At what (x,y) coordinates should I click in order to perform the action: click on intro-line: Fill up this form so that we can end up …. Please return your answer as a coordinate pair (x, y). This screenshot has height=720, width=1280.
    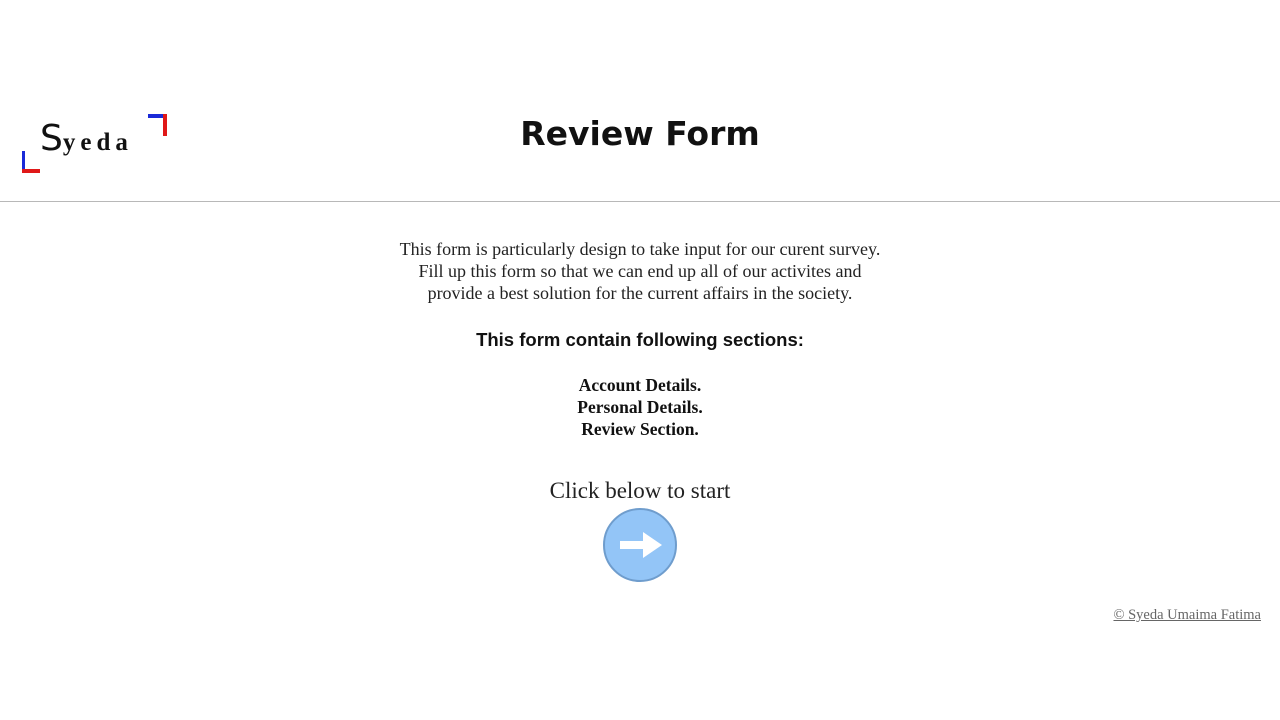
    Looking at the image, I should click on (640, 271).